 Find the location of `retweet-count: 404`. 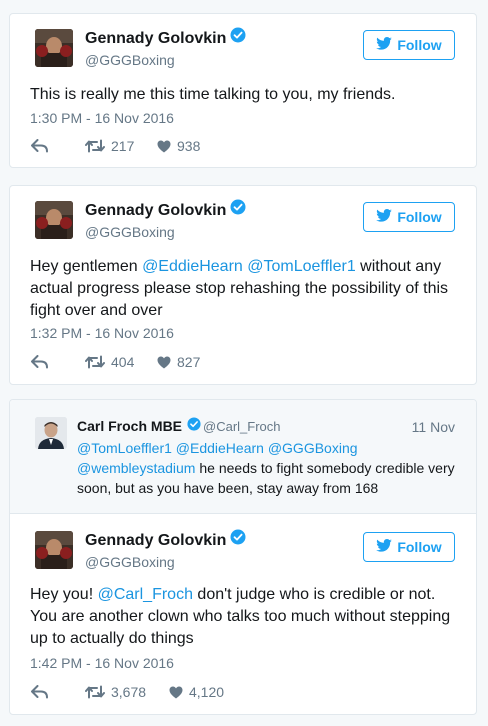

retweet-count: 404 is located at coordinates (123, 362).